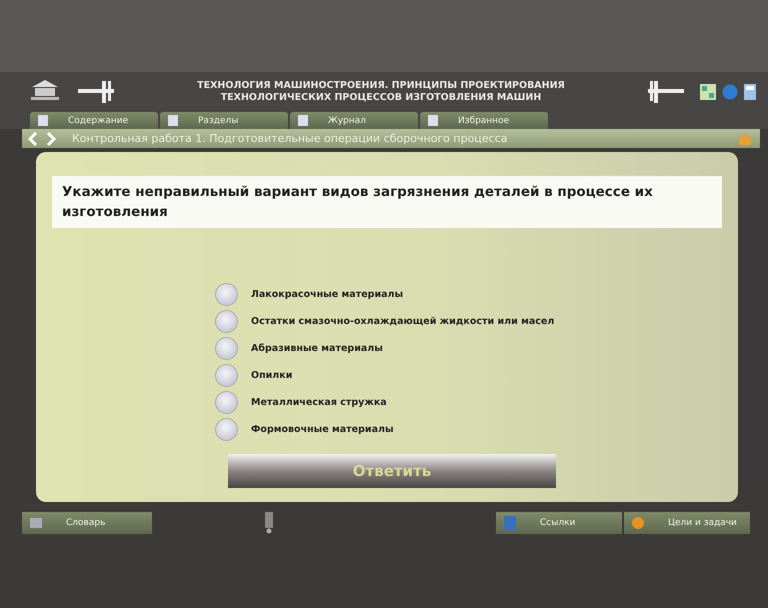 The width and height of the screenshot is (768, 608). What do you see at coordinates (730, 92) in the screenshot?
I see `help-icon` at bounding box center [730, 92].